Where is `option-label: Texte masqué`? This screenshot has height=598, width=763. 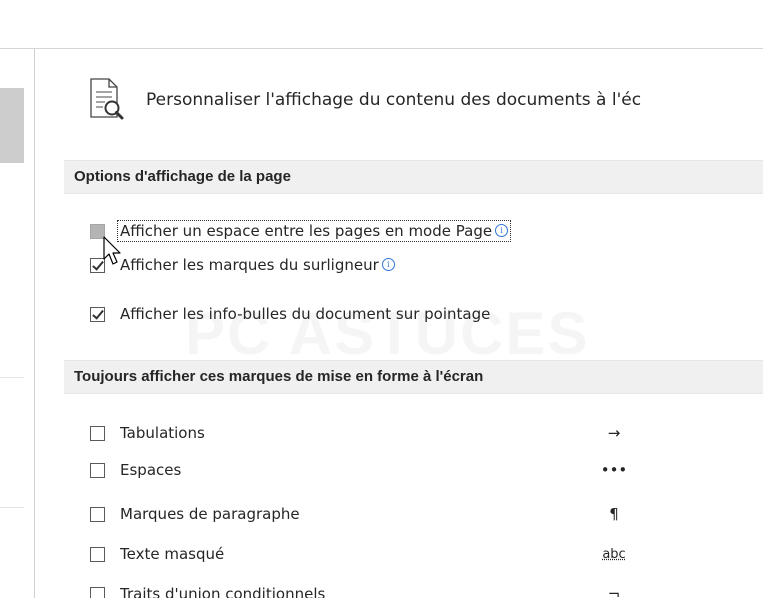 option-label: Texte masqué is located at coordinates (172, 554).